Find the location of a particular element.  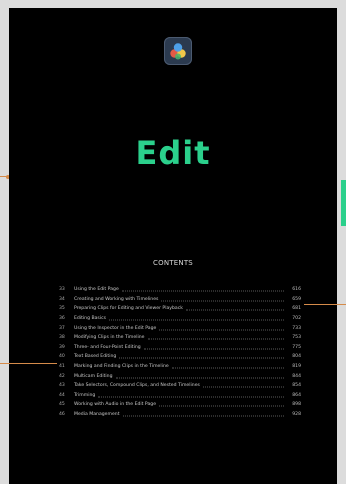

toc-chapter-number: 37 is located at coordinates (62, 328).